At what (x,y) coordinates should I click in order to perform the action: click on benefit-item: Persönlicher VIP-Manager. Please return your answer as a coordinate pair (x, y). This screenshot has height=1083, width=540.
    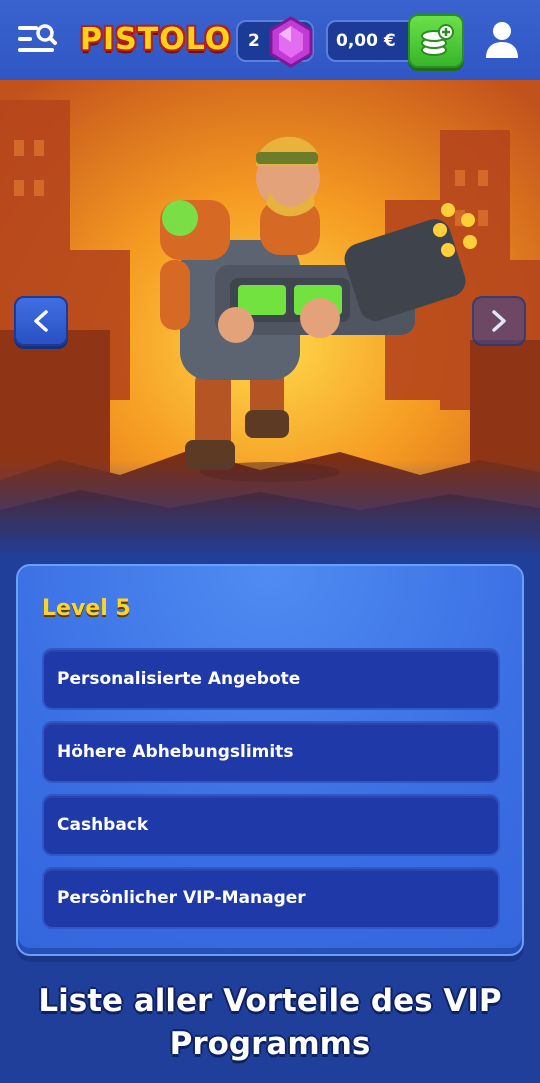
    Looking at the image, I should click on (271, 898).